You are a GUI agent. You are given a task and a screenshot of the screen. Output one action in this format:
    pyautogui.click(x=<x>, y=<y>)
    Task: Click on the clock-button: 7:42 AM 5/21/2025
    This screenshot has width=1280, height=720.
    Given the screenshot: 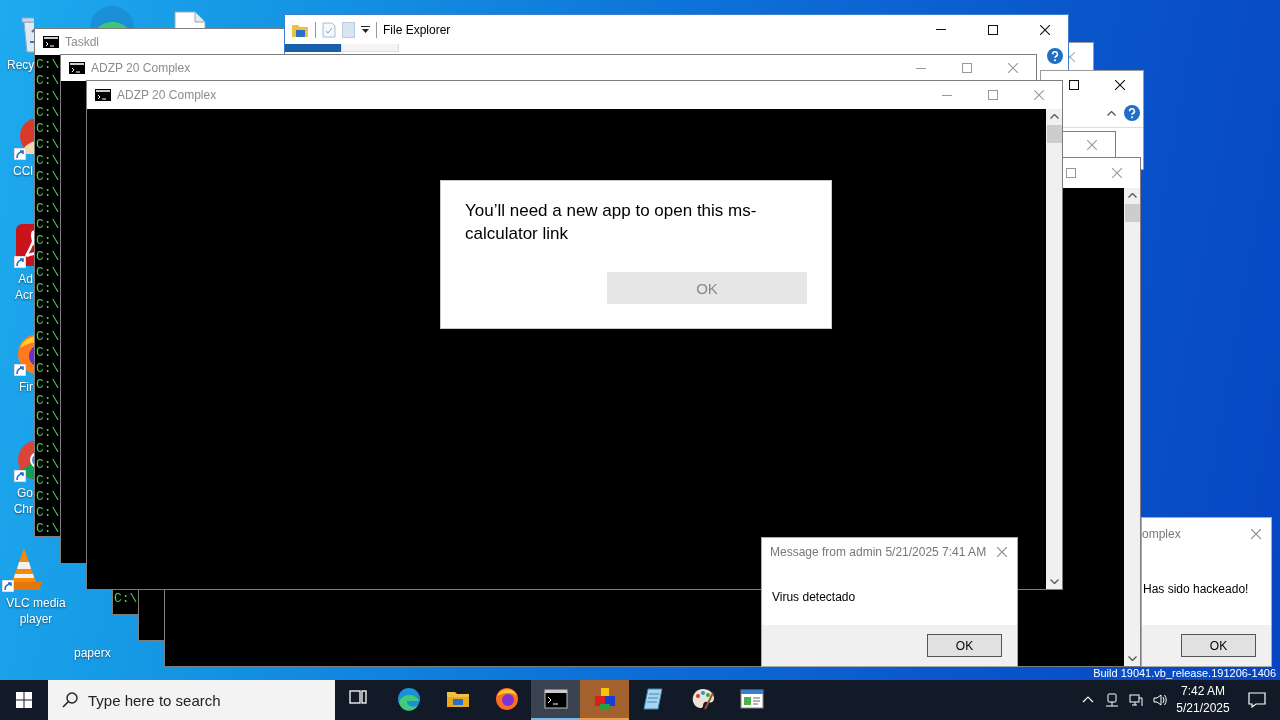 What is the action you would take?
    pyautogui.click(x=1203, y=700)
    